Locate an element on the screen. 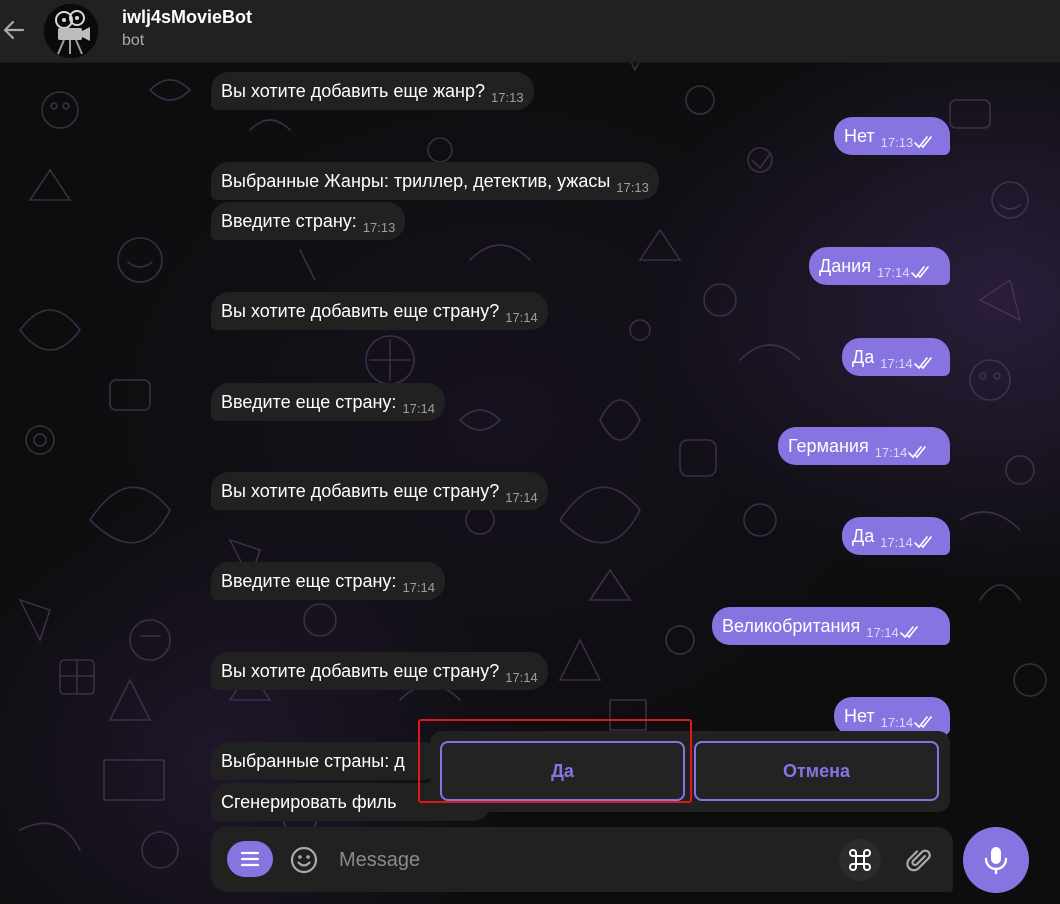 Image resolution: width=1060 pixels, height=904 pixels. chat-status: bot is located at coordinates (133, 40).